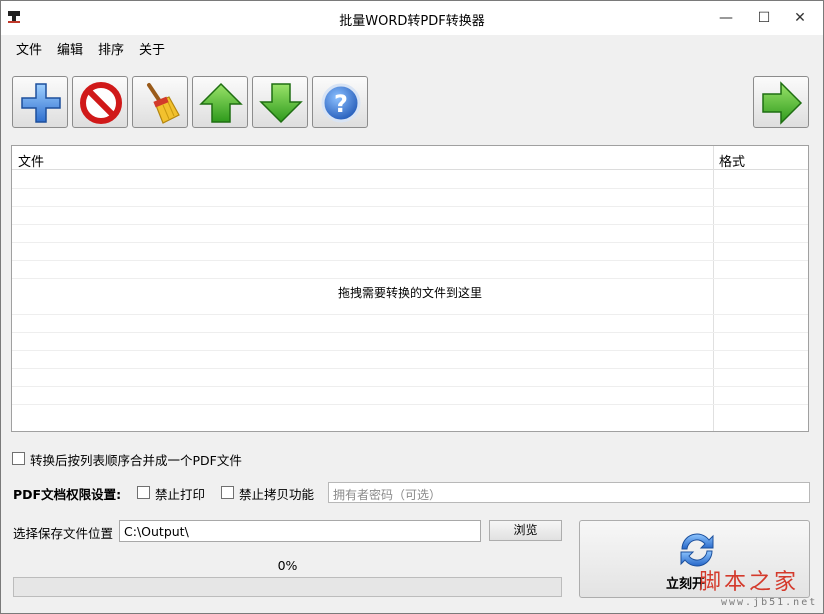  I want to click on progress-bar, so click(287, 587).